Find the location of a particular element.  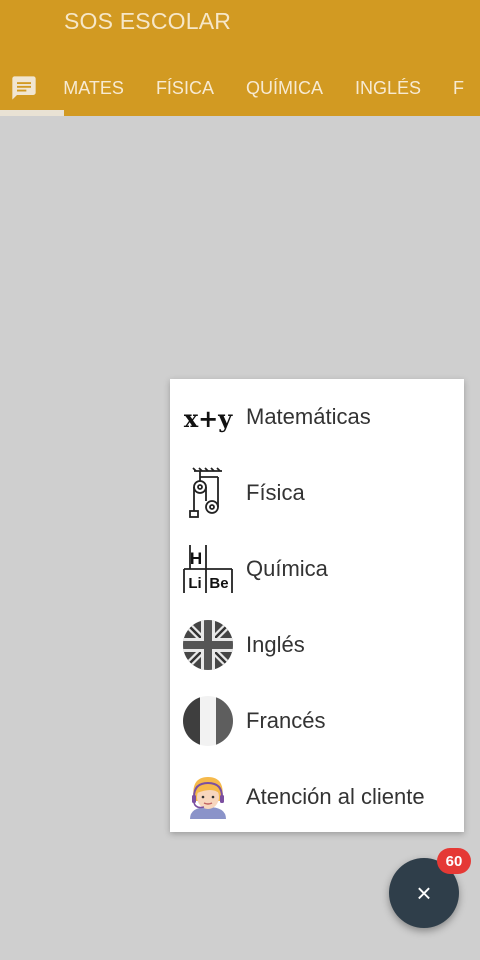

element-be: Be is located at coordinates (218, 583).